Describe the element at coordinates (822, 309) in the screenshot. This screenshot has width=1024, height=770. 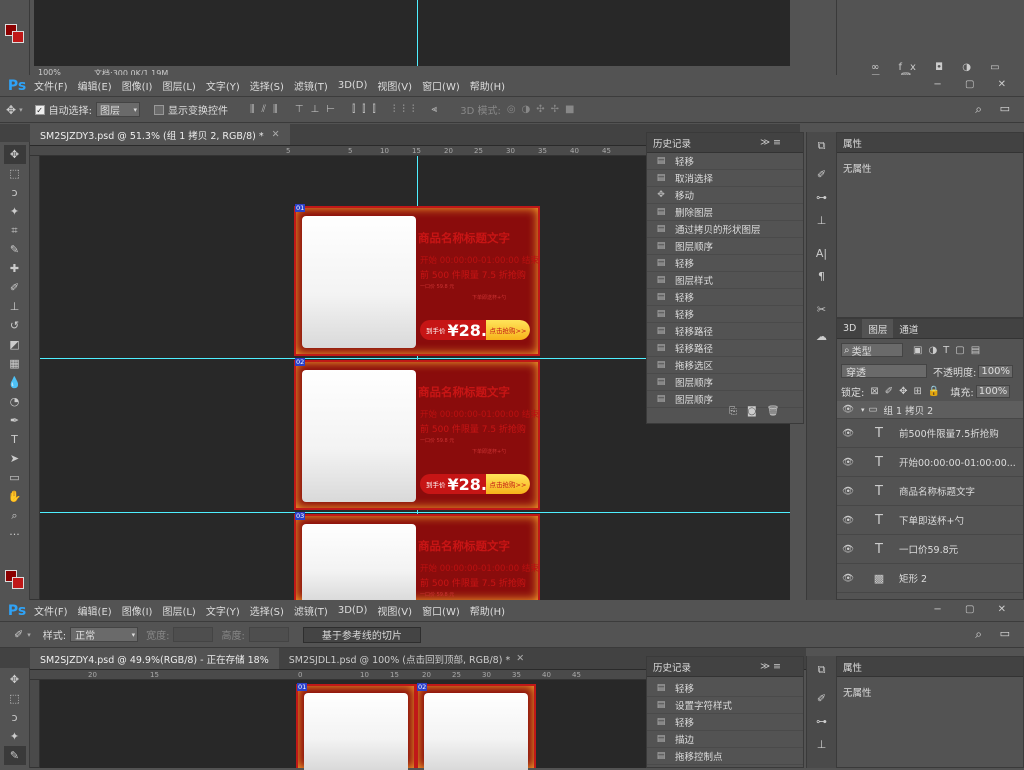
I see `tools-panel-icon: ✂` at that location.